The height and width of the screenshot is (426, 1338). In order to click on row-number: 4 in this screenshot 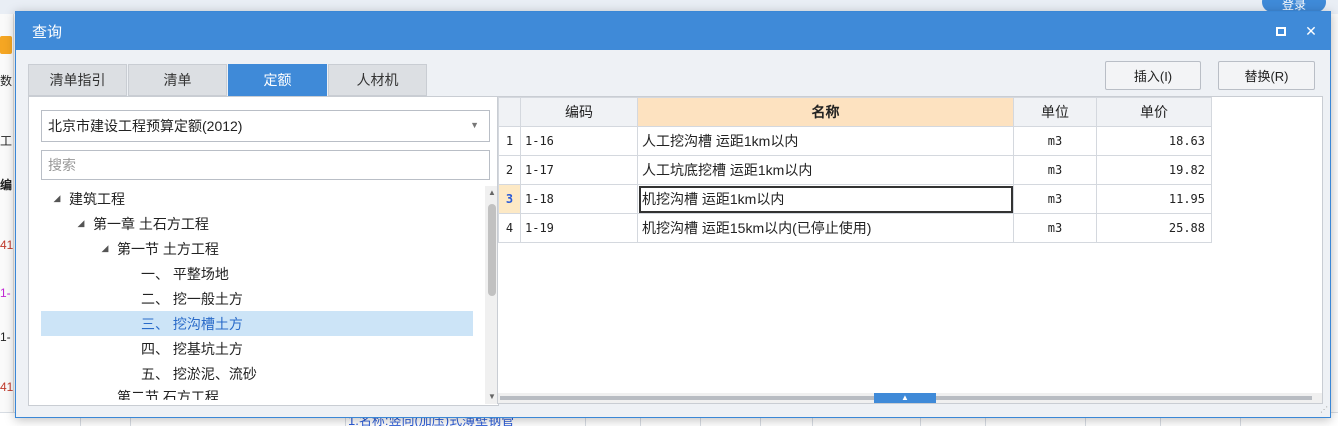, I will do `click(509, 228)`.